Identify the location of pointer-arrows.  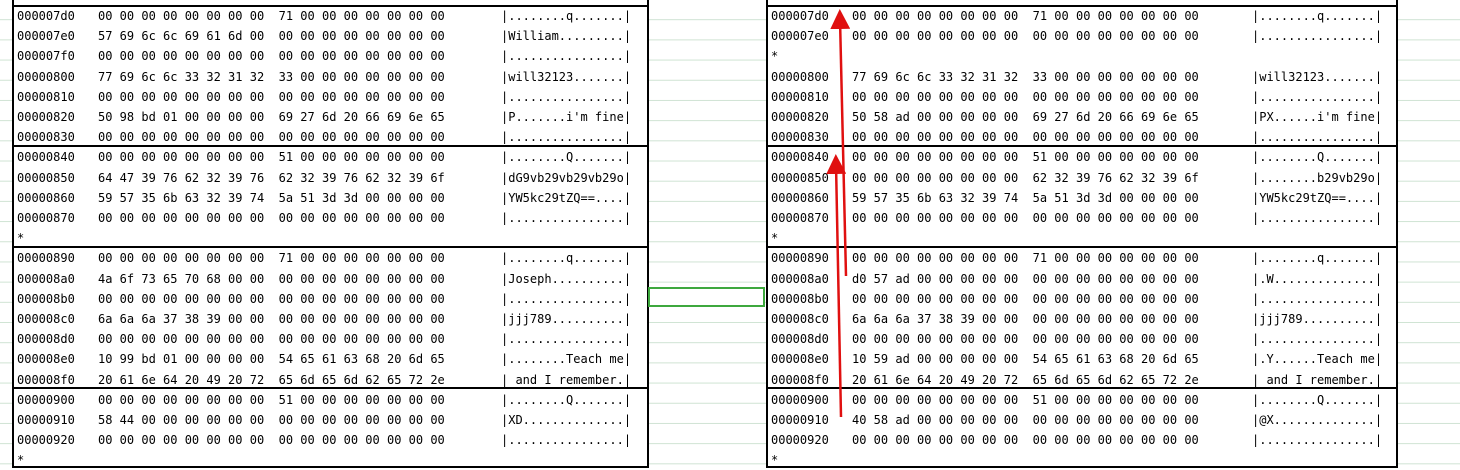
(838, 213).